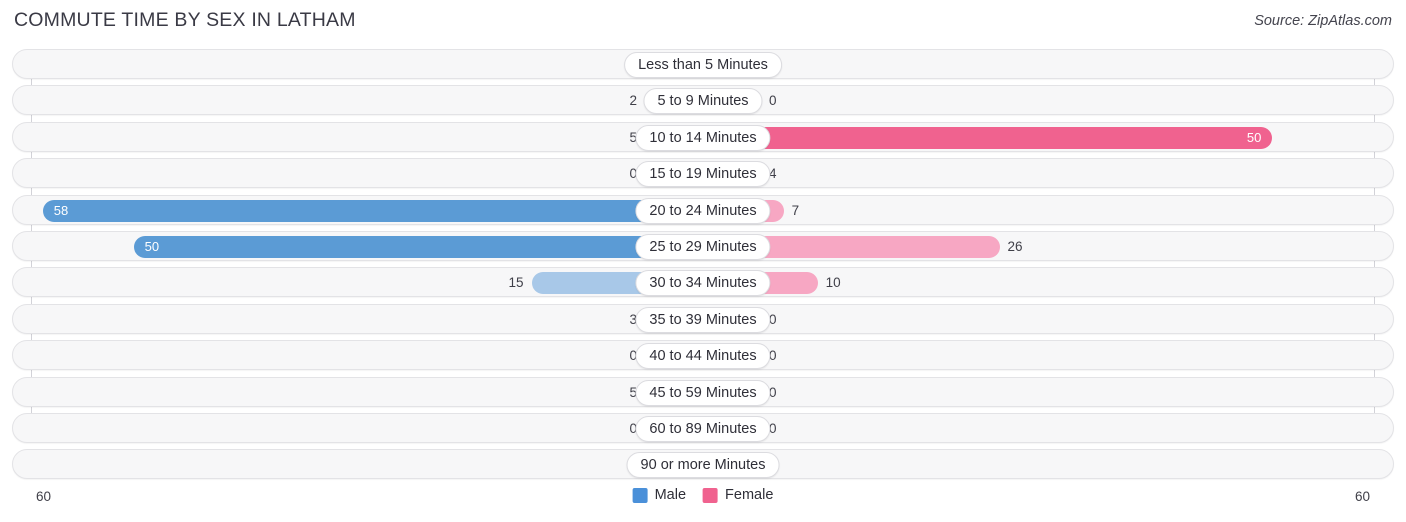 The width and height of the screenshot is (1406, 522). I want to click on table-row: 2 0 5 to 9 Minutes, so click(703, 100).